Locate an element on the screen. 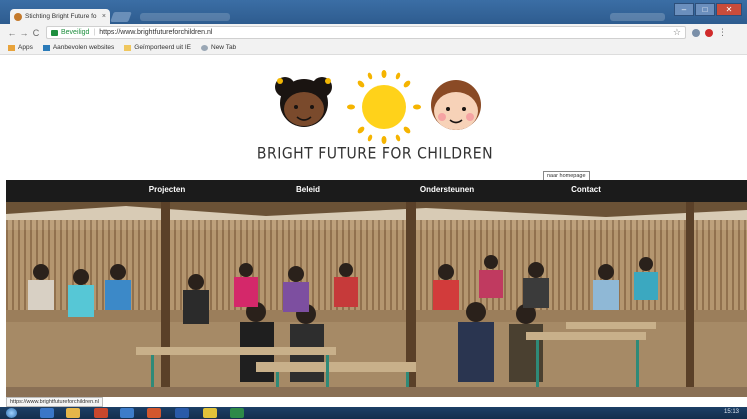 Image resolution: width=747 pixels, height=419 pixels. chrome-menu-icon: ⋮ is located at coordinates (722, 32).